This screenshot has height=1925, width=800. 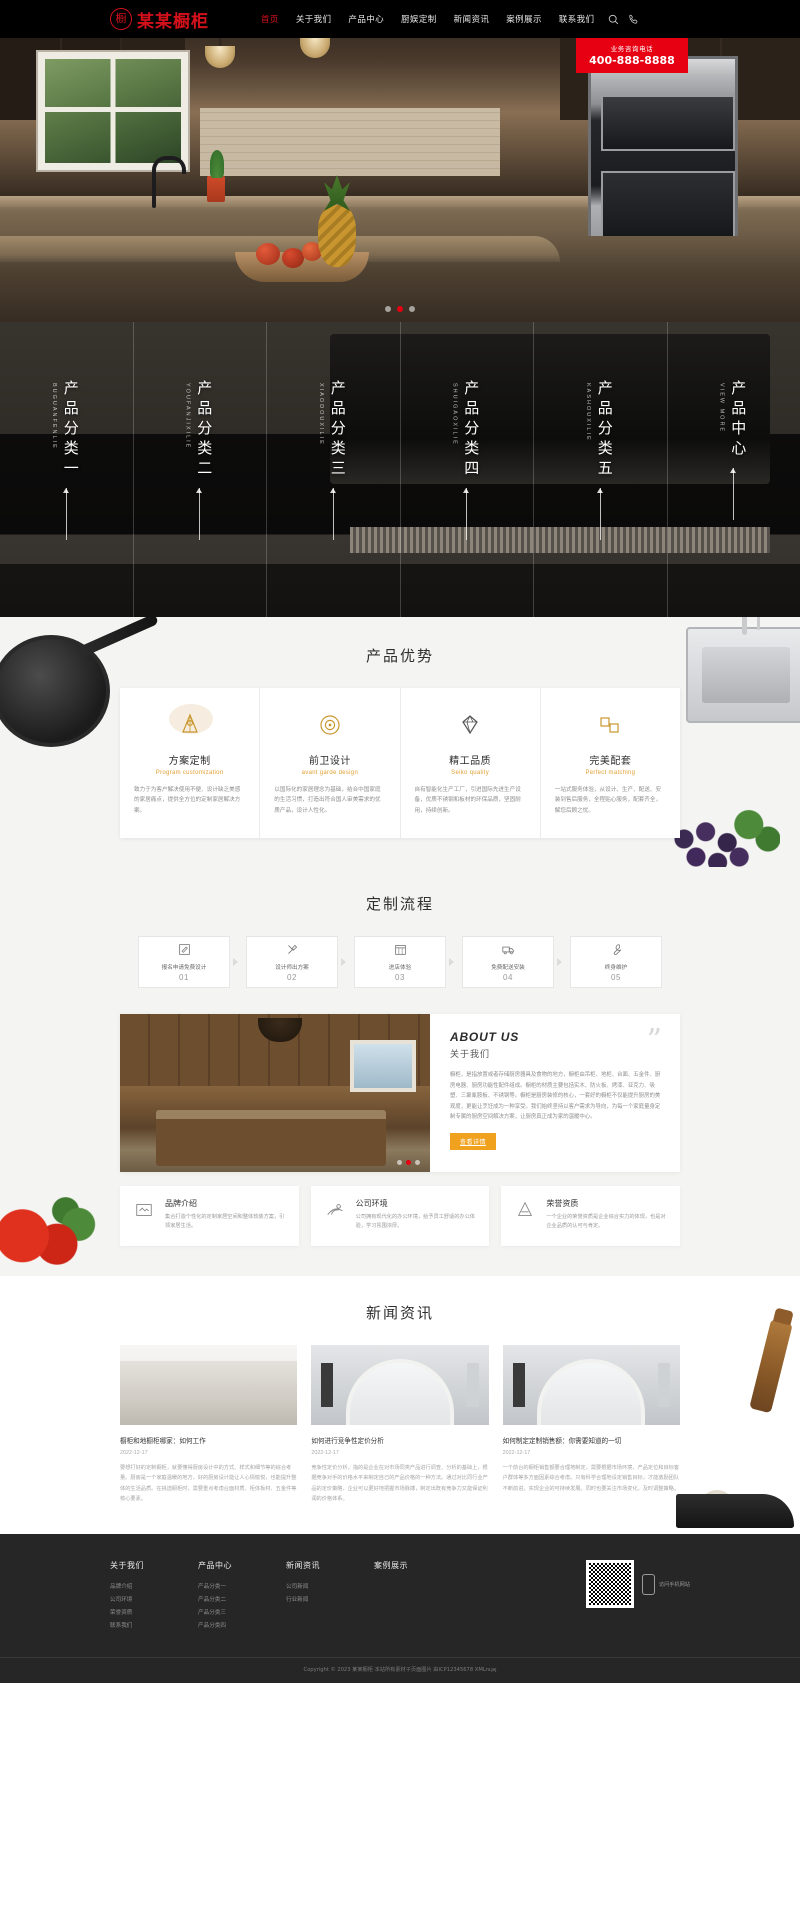 I want to click on about-slider-dots, so click(x=408, y=1162).